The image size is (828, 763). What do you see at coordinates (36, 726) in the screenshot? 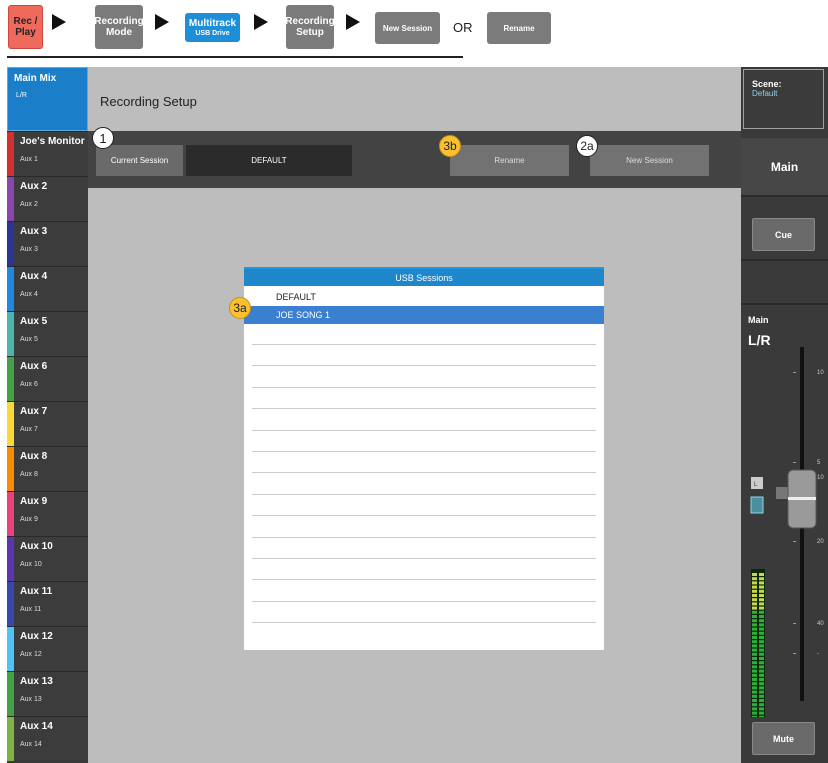
I see `aux-label: Aux 14` at bounding box center [36, 726].